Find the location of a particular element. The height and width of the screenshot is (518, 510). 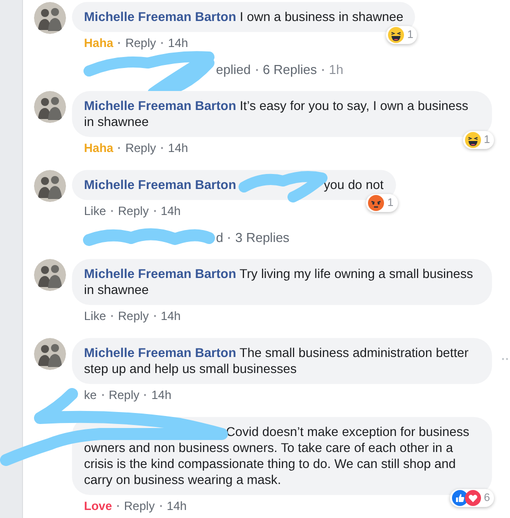

view-replies-link: 6 Replies is located at coordinates (289, 69).